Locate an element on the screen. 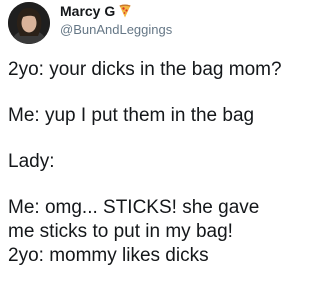  author-info: Marcy G @BunAndLeggings is located at coordinates (170, 19).